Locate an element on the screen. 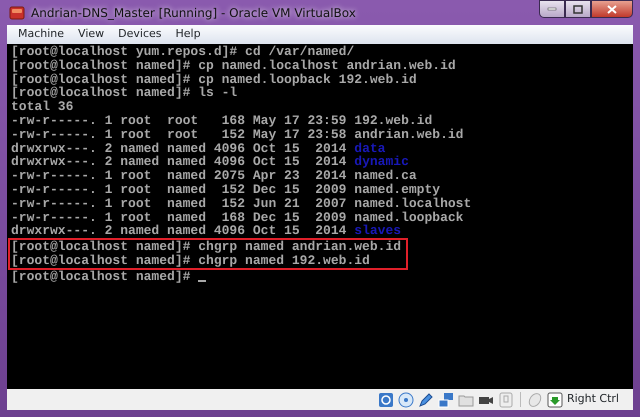 The width and height of the screenshot is (640, 417). terminal-line: [root@localhost named]# chgrp named andrian.web.id is located at coordinates (206, 247).